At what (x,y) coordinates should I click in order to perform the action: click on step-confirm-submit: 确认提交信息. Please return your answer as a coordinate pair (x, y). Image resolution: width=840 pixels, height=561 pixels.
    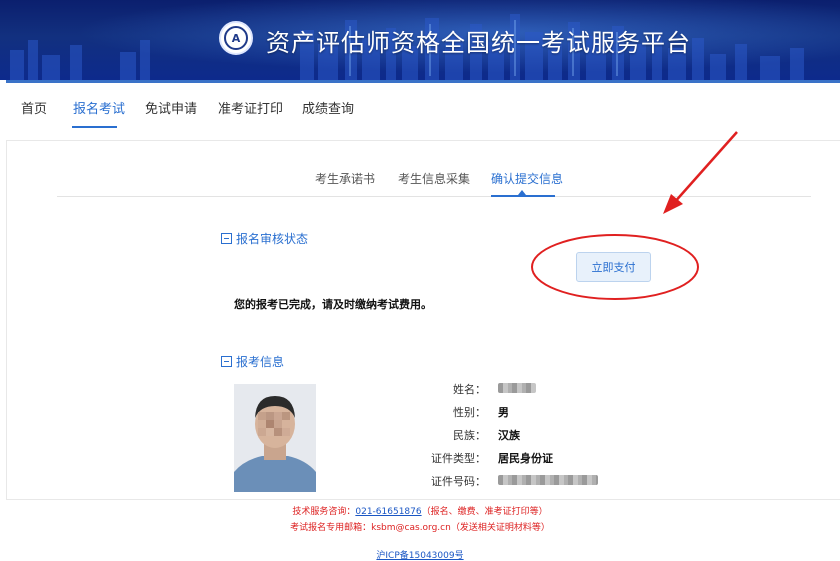
    Looking at the image, I should click on (527, 178).